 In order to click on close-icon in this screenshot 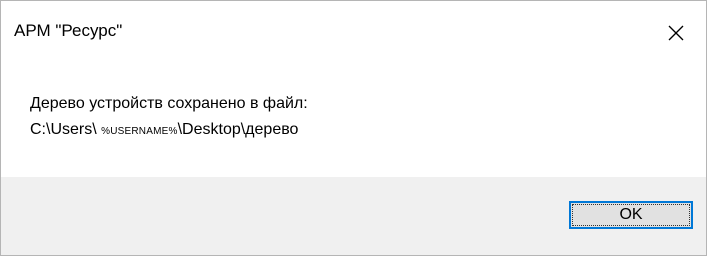, I will do `click(676, 33)`.